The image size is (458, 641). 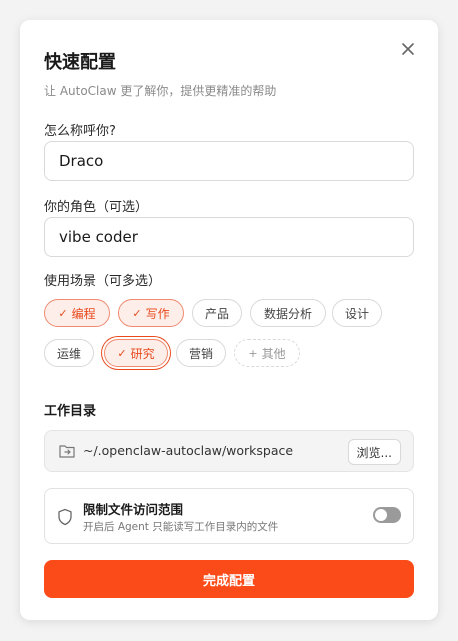 I want to click on chip-label: 编程, so click(x=83, y=313).